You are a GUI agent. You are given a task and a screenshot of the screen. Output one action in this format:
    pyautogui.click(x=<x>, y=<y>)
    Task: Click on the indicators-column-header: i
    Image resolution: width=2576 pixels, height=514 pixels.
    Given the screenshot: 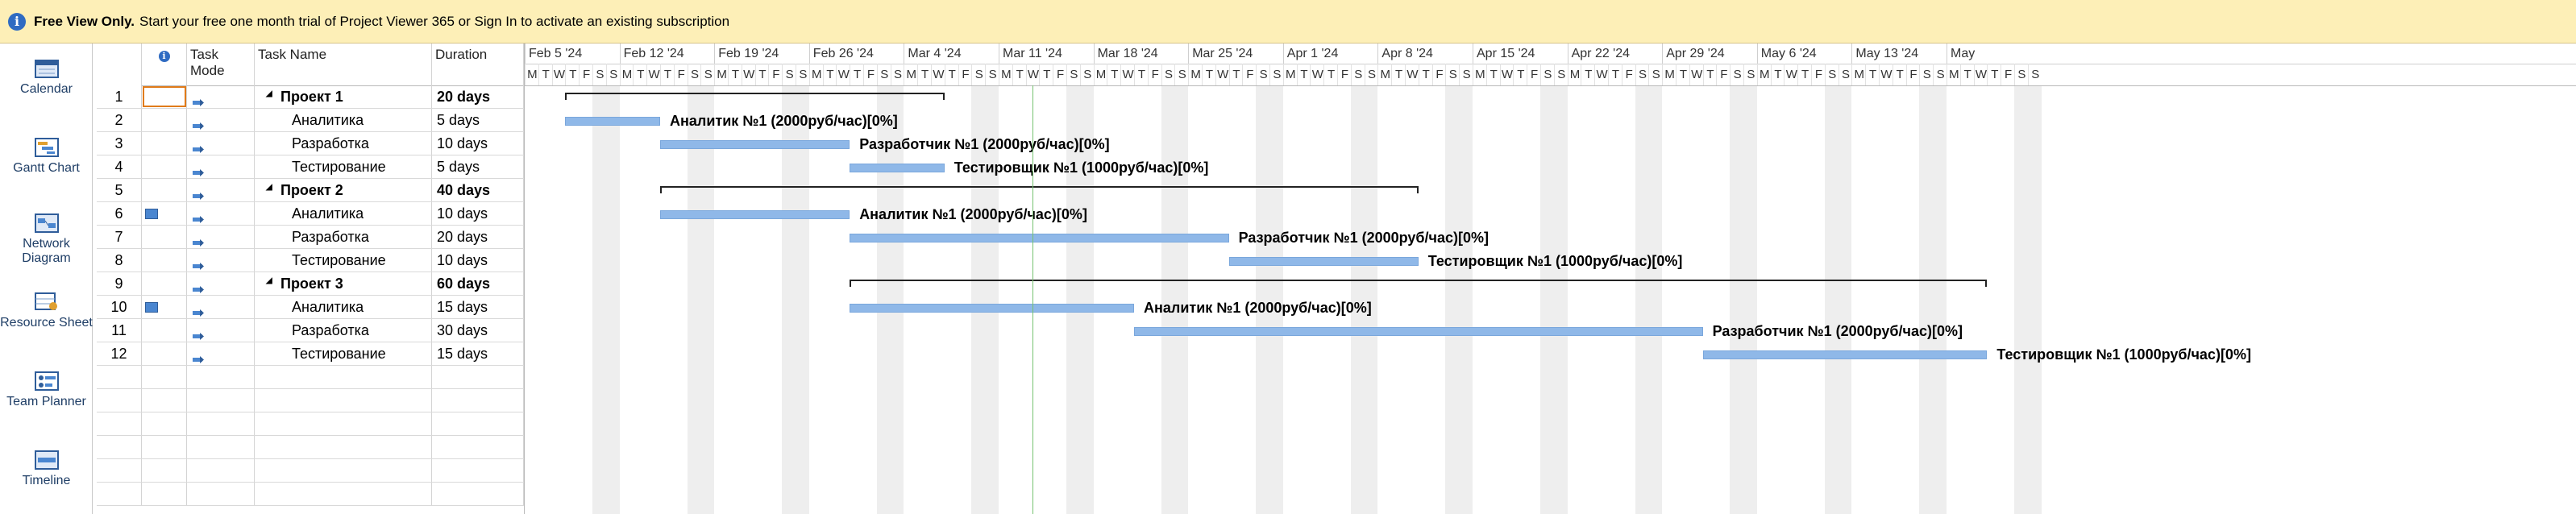 What is the action you would take?
    pyautogui.click(x=164, y=64)
    